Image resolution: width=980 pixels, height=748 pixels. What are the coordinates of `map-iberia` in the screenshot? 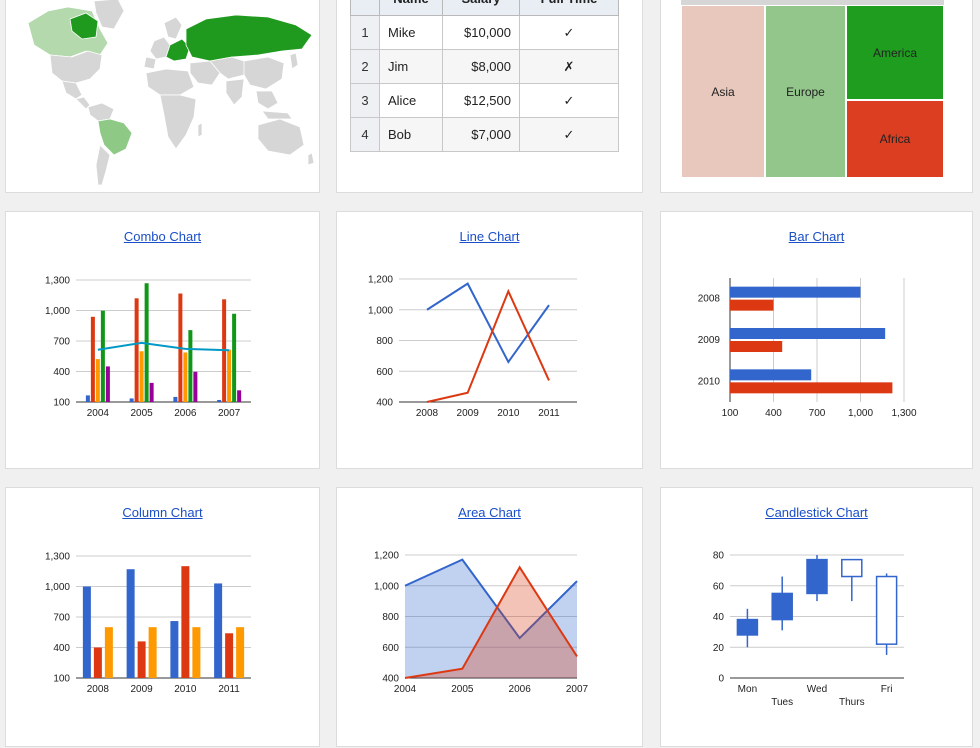 It's located at (150, 63).